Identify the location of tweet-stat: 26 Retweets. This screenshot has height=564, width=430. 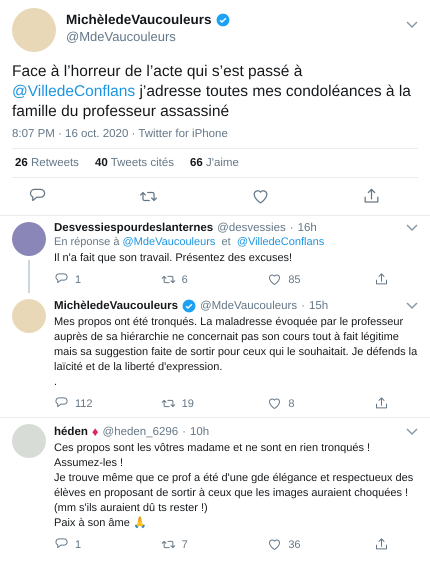
(47, 163).